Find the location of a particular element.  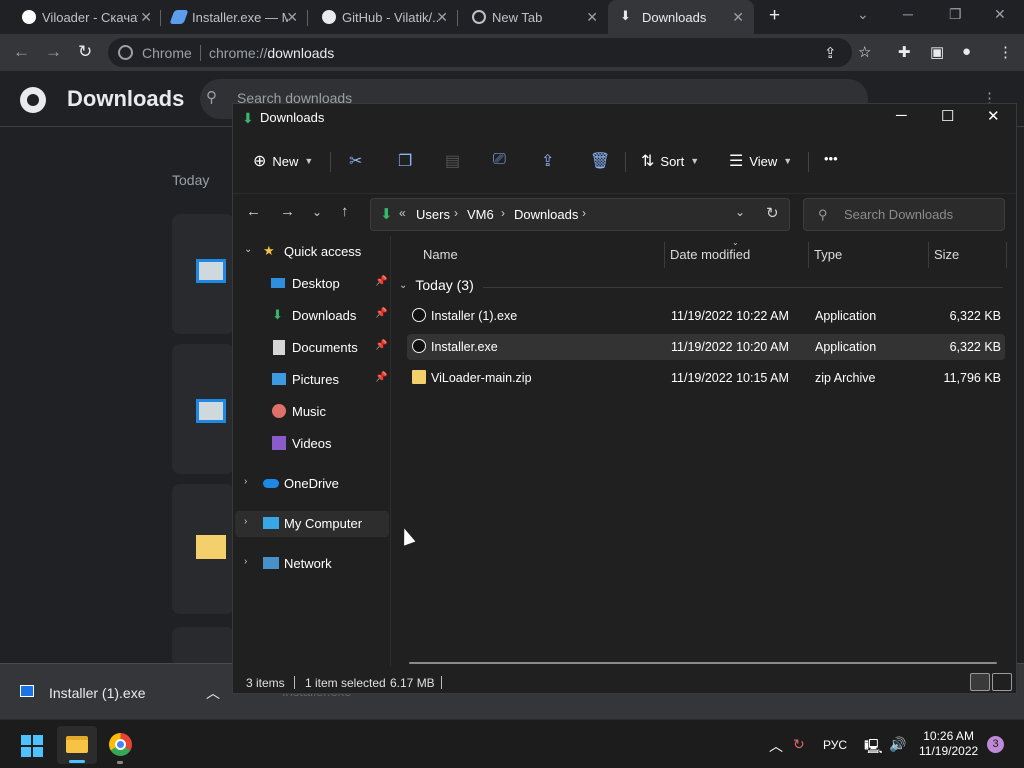

new-button: ⊕ New ▼ is located at coordinates (283, 161).